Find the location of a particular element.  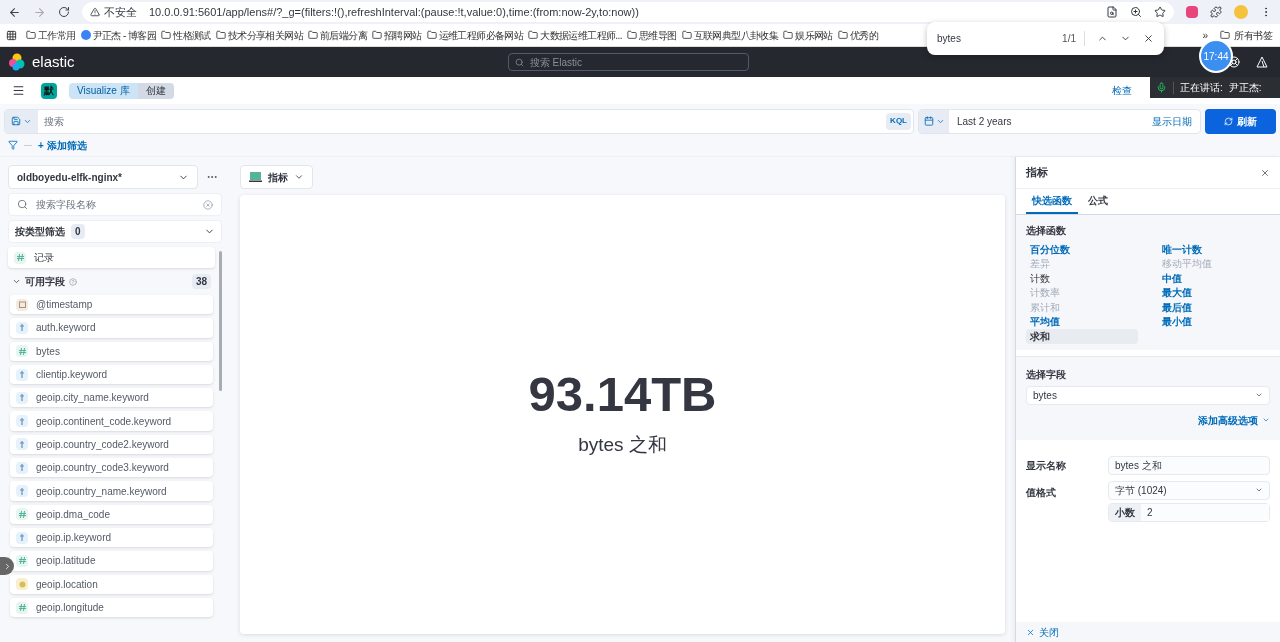

bookmark: 娱乐网站 is located at coordinates (808, 35).